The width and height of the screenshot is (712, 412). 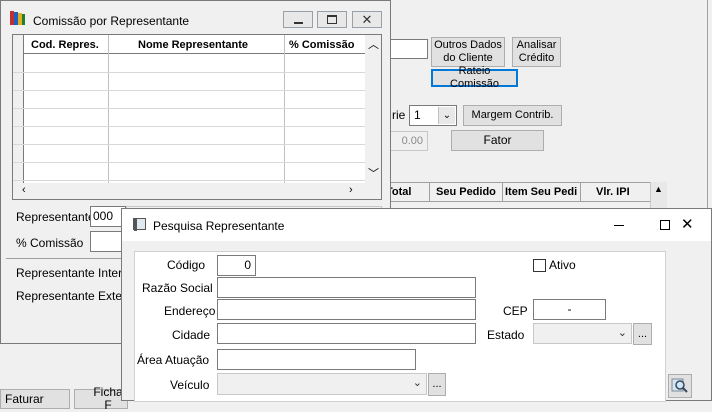 I want to click on chevron-left-icon: ‹, so click(x=24, y=190).